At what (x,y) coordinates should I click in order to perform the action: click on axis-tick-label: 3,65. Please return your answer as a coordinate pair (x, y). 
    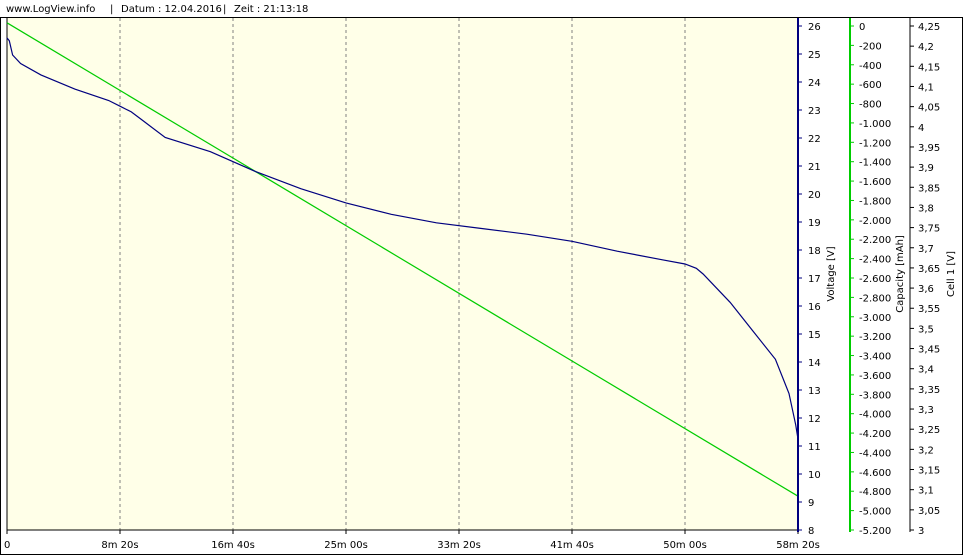
    Looking at the image, I should click on (929, 269).